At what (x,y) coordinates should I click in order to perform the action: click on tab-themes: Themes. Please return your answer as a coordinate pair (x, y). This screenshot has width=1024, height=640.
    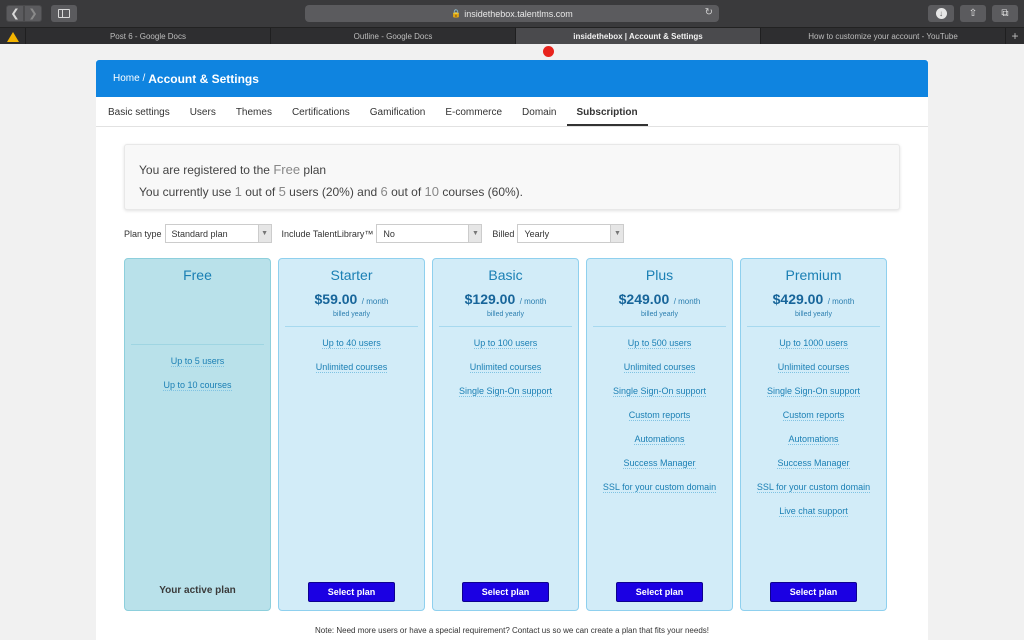
    Looking at the image, I should click on (254, 111).